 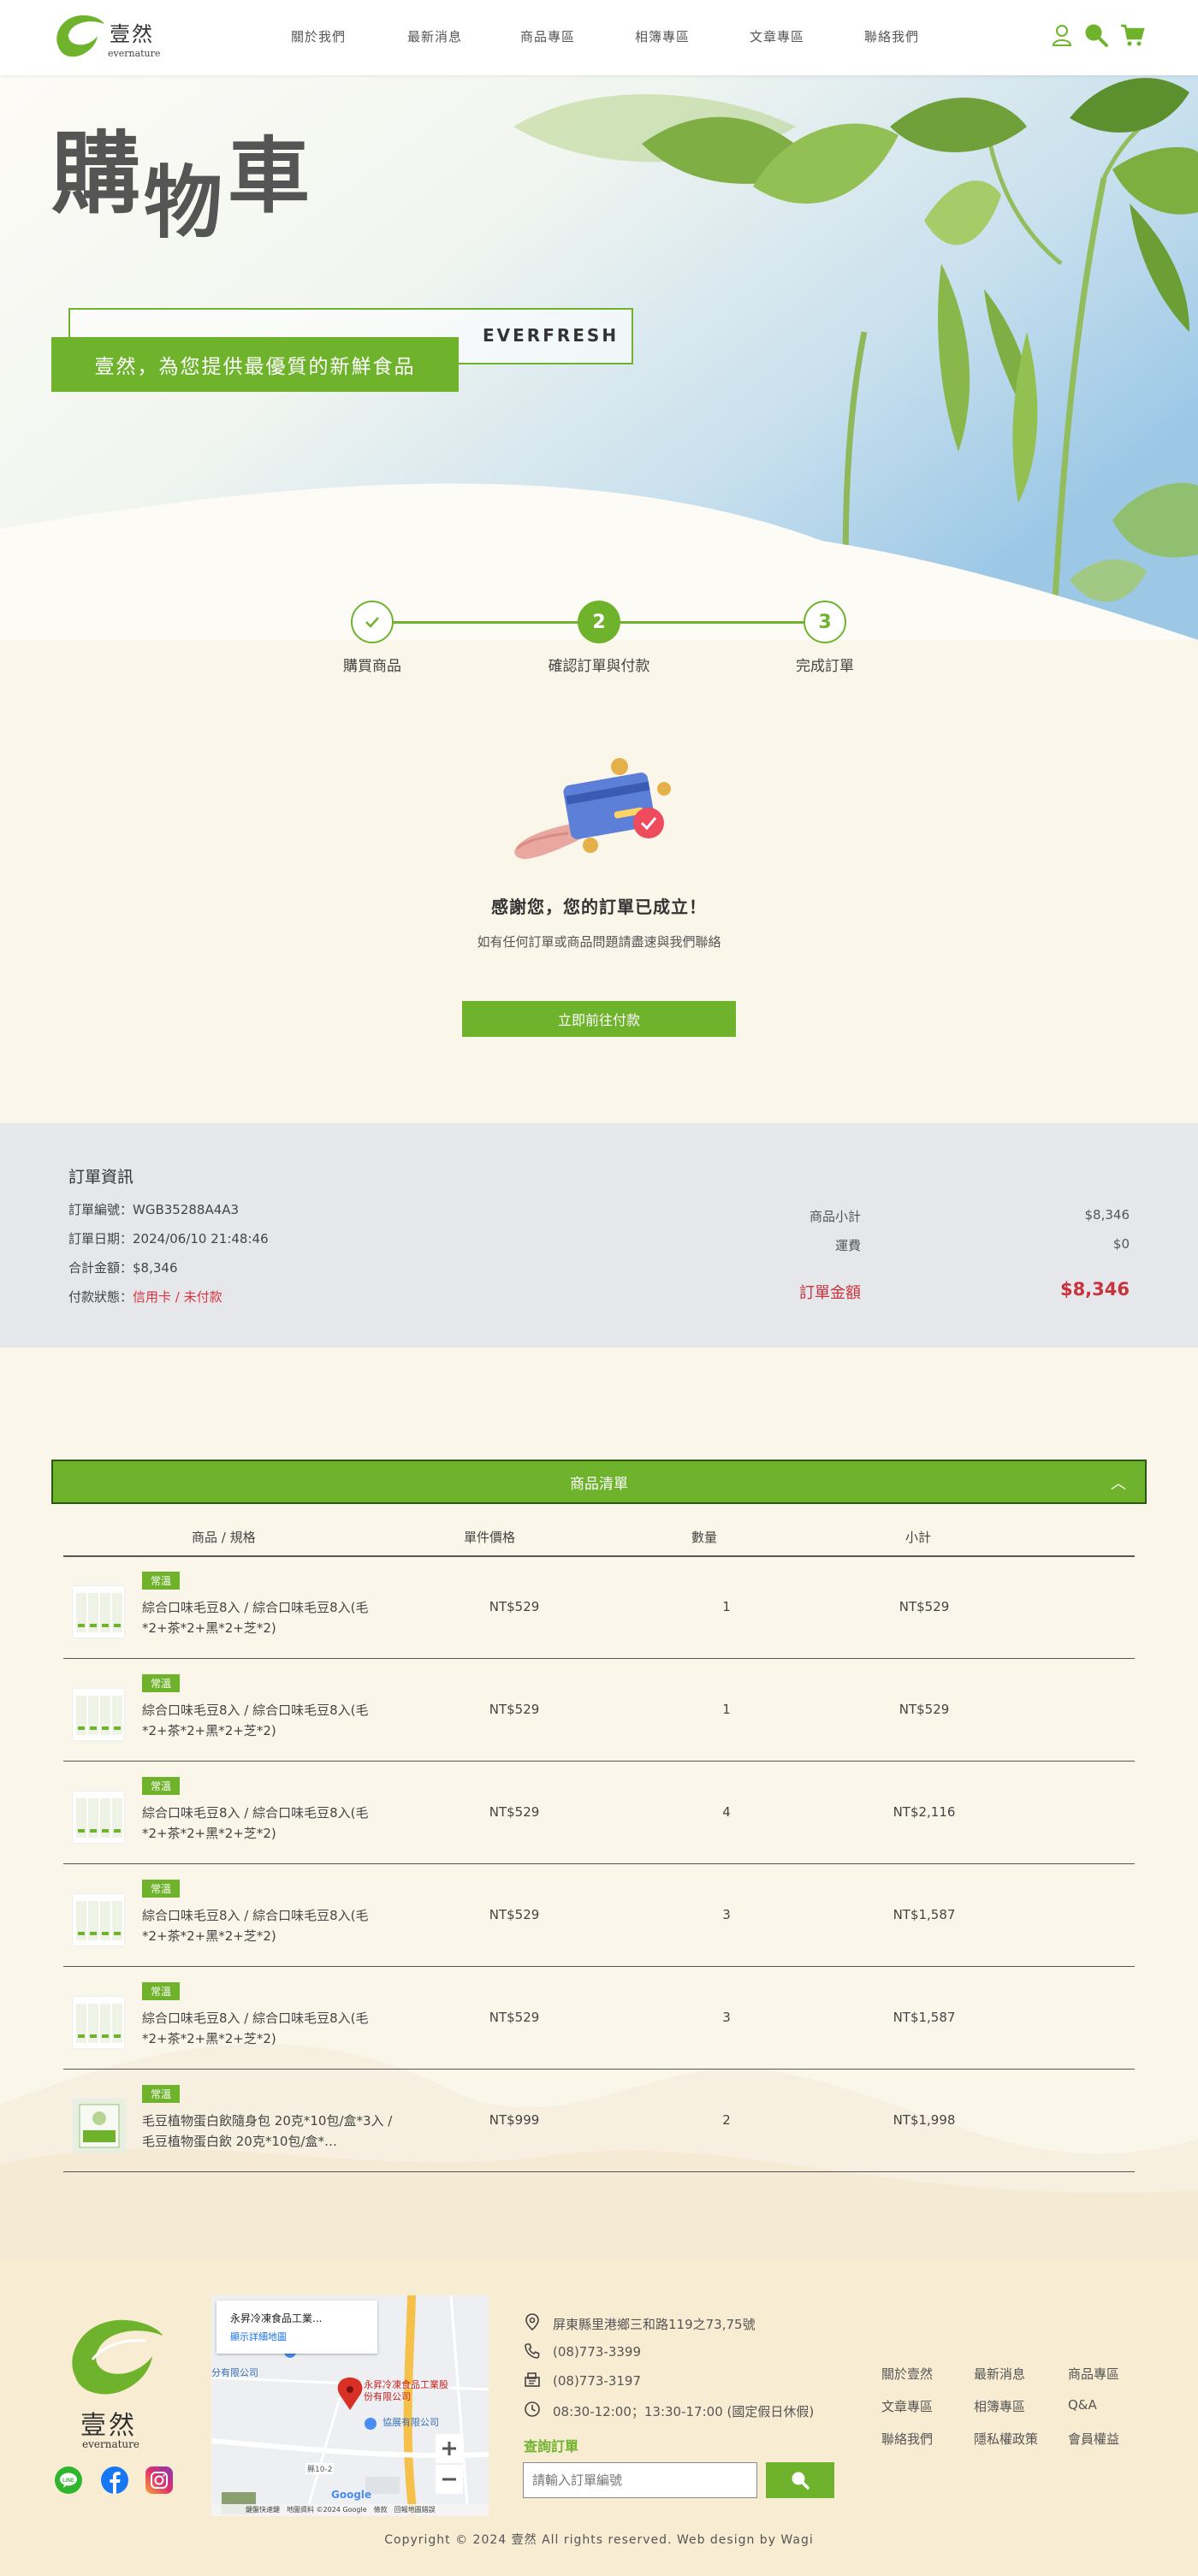 I want to click on cart-icon, so click(x=1132, y=35).